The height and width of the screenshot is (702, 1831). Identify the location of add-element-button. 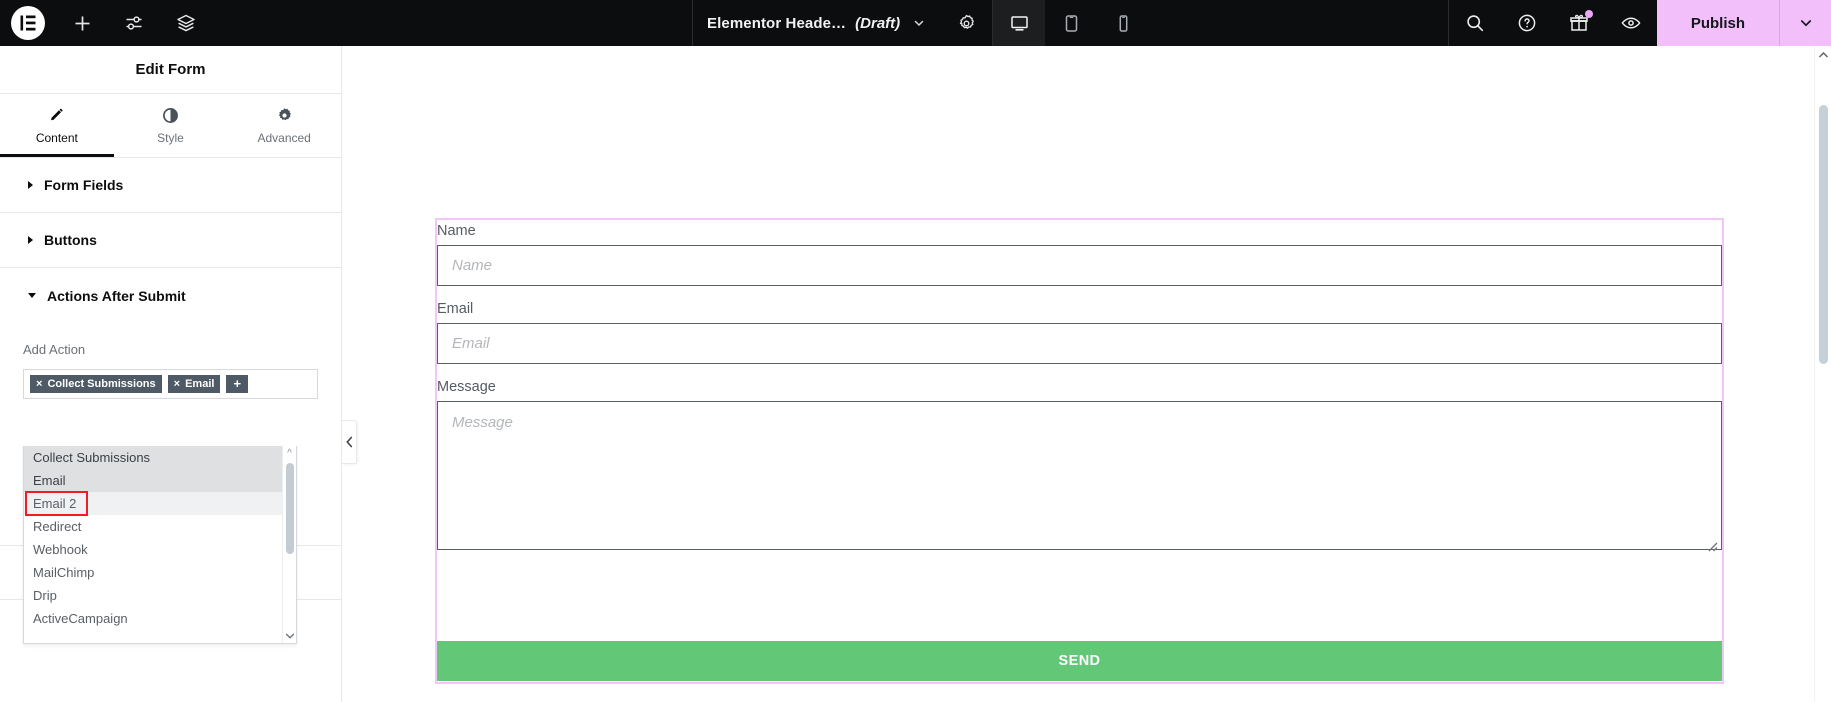
(82, 23).